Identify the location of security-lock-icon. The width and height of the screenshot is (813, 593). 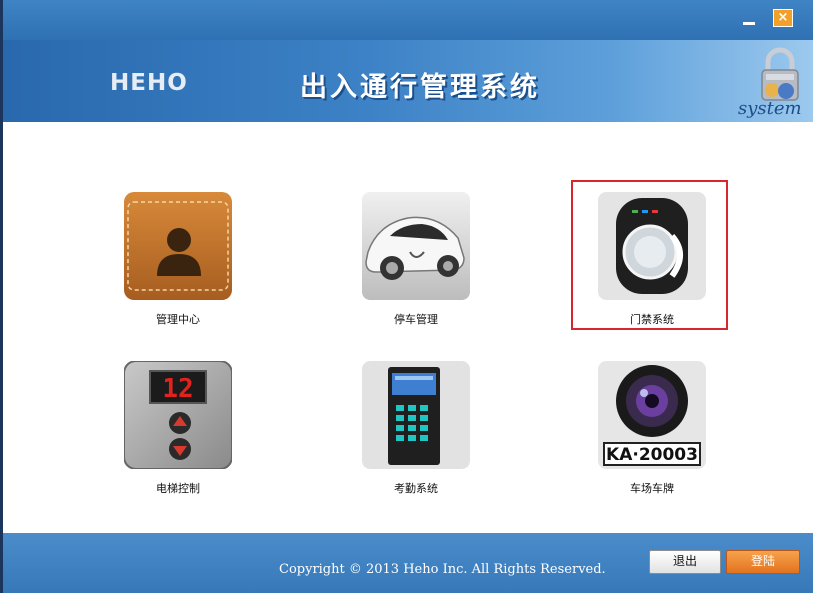
(780, 74).